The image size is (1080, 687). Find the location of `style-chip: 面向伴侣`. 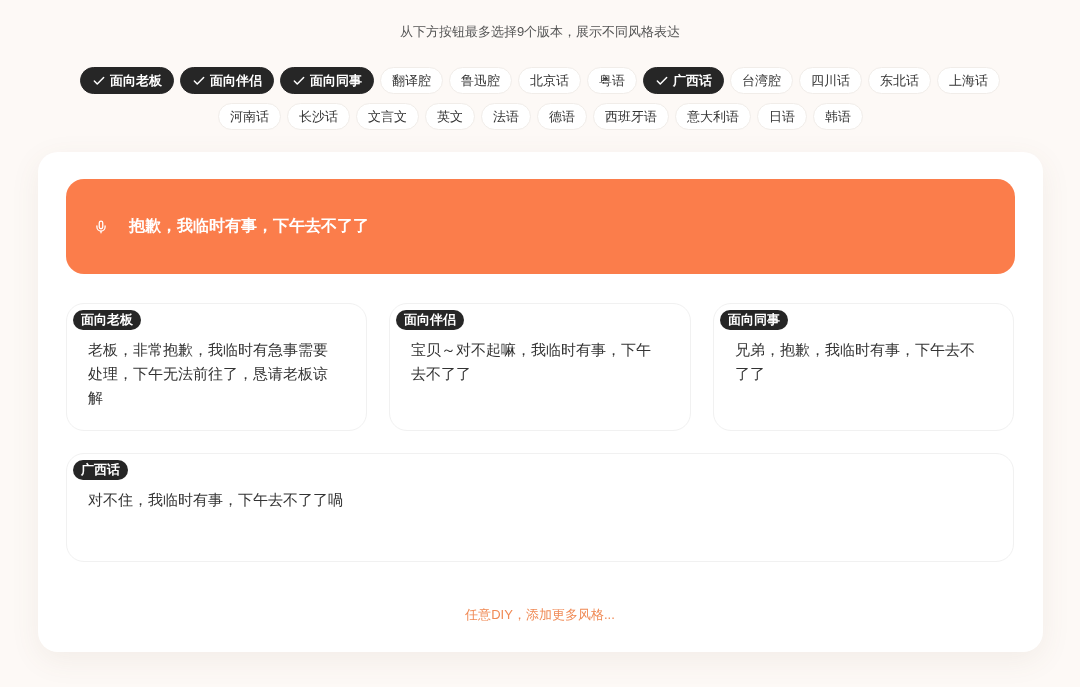

style-chip: 面向伴侣 is located at coordinates (227, 80).